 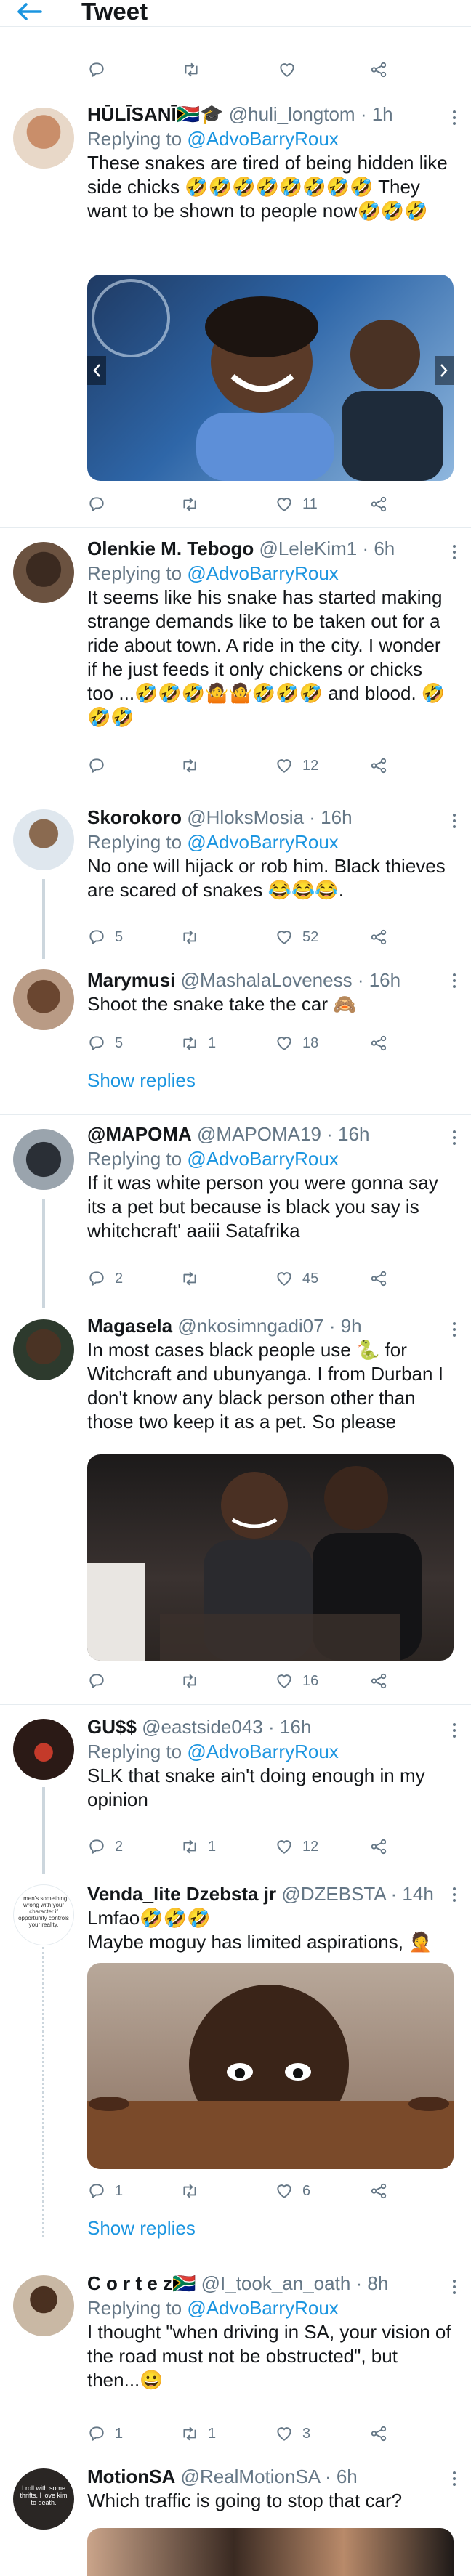 What do you see at coordinates (296, 1278) in the screenshot?
I see `like-button: 45` at bounding box center [296, 1278].